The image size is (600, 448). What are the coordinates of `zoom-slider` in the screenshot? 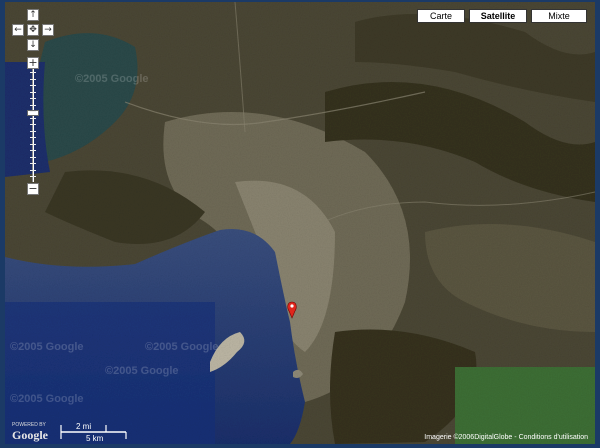 It's located at (33, 125).